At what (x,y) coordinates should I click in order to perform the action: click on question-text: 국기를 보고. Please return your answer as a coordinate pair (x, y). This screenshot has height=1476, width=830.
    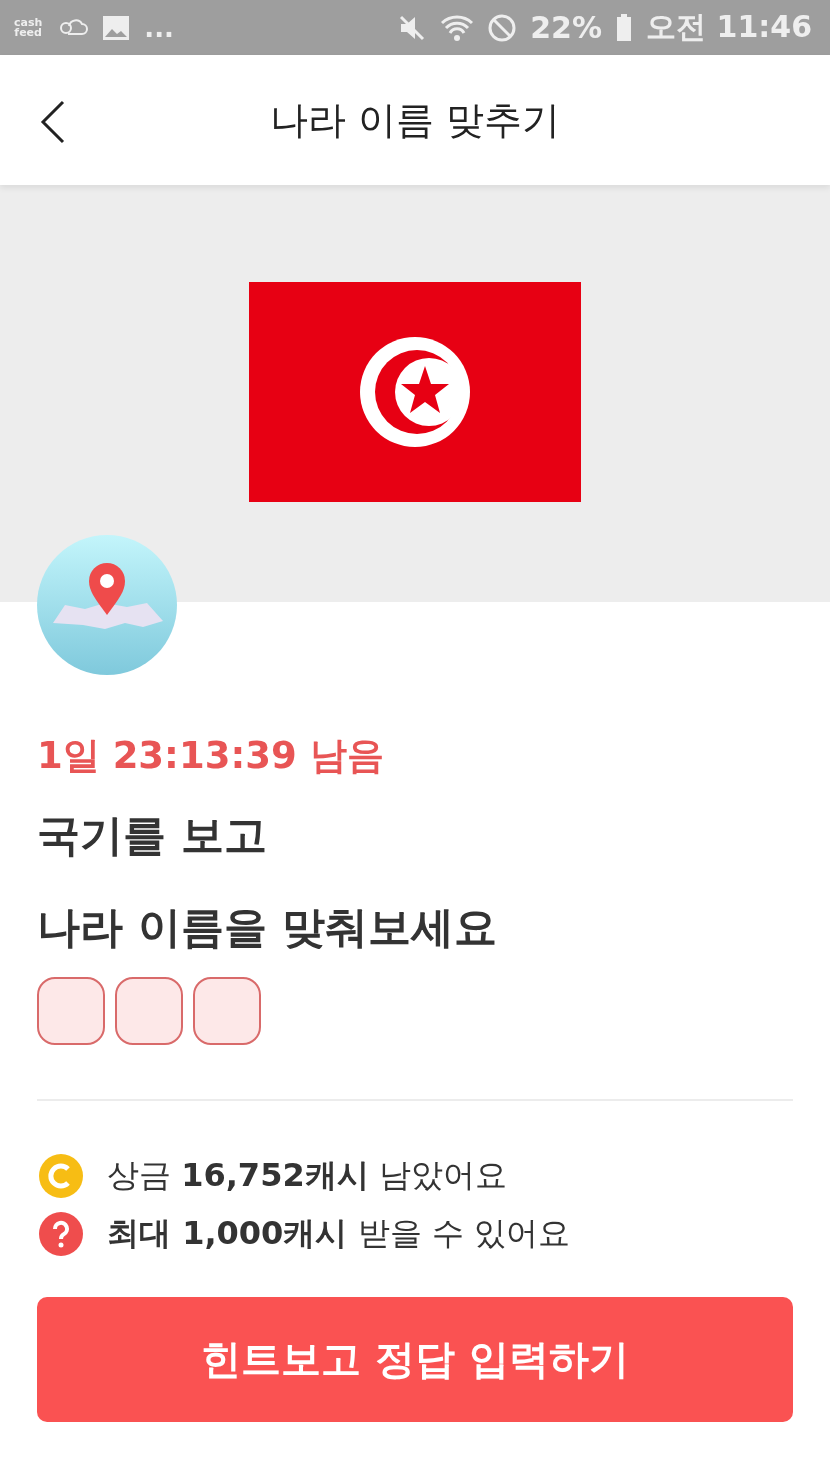
    Looking at the image, I should click on (152, 835).